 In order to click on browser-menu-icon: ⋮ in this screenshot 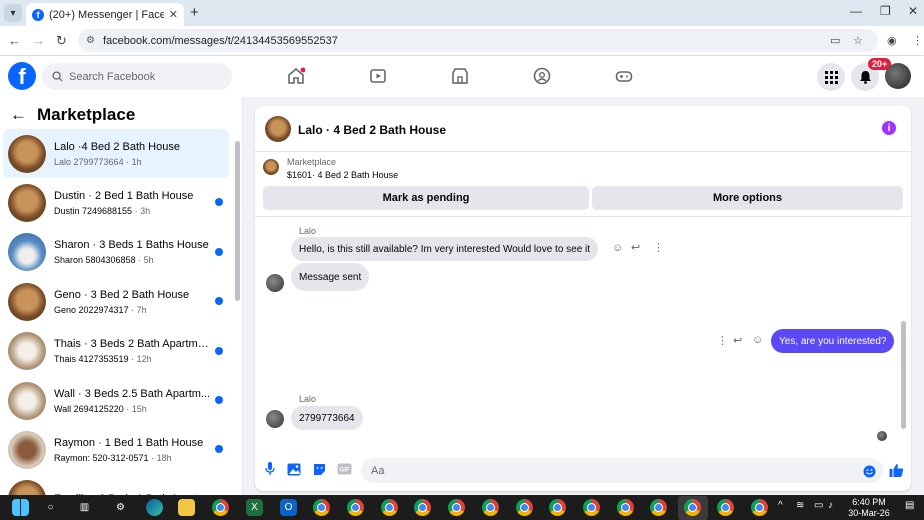, I will do `click(917, 40)`.